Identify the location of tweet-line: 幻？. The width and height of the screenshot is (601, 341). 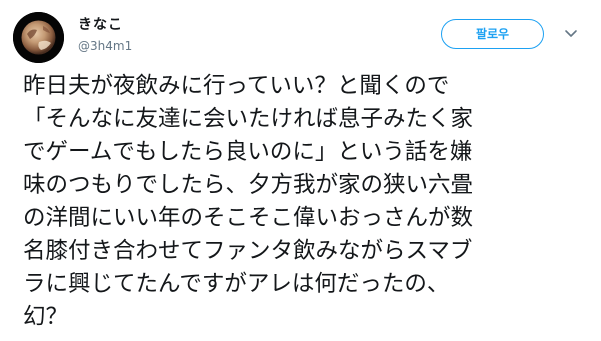
(46, 317).